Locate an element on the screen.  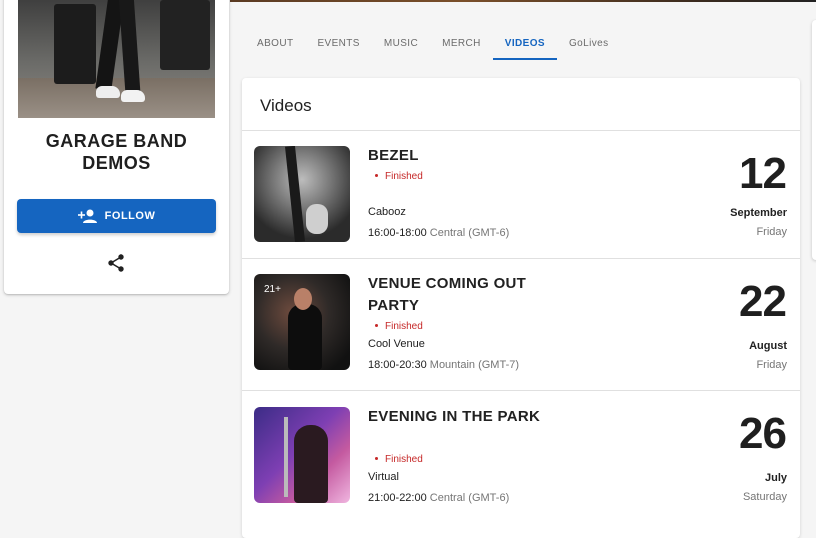
event-venue: Cool Venue is located at coordinates (396, 344).